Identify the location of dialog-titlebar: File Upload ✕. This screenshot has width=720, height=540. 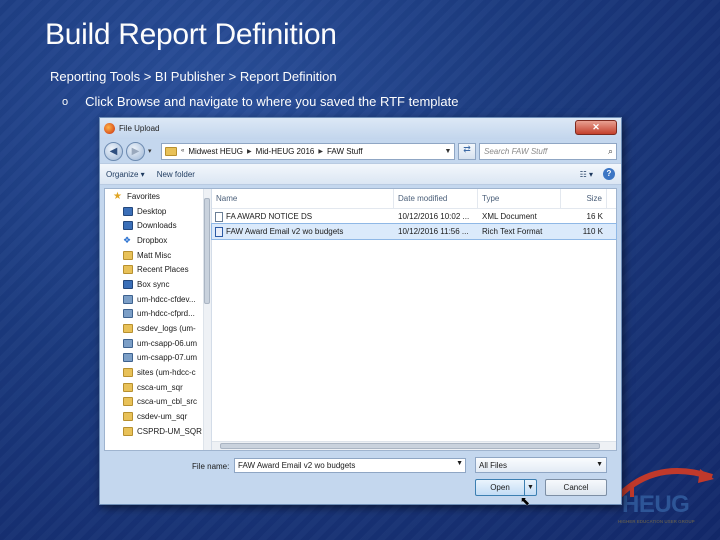
(360, 128).